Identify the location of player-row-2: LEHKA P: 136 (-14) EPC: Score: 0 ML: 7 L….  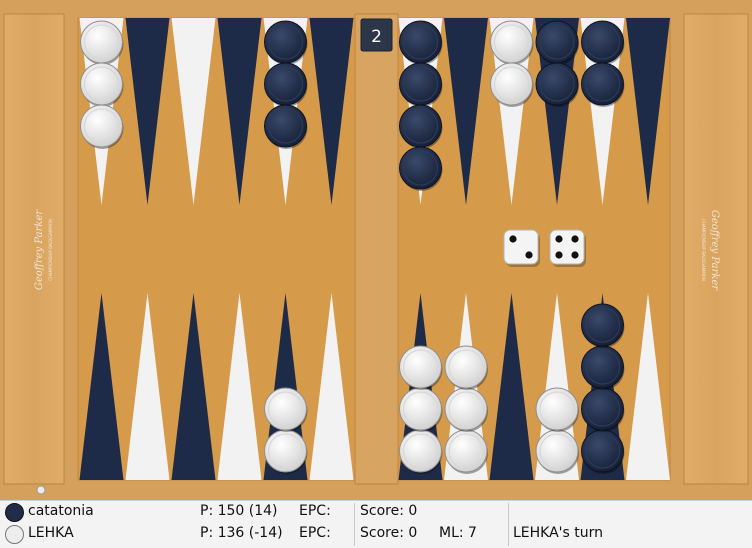
(376, 534).